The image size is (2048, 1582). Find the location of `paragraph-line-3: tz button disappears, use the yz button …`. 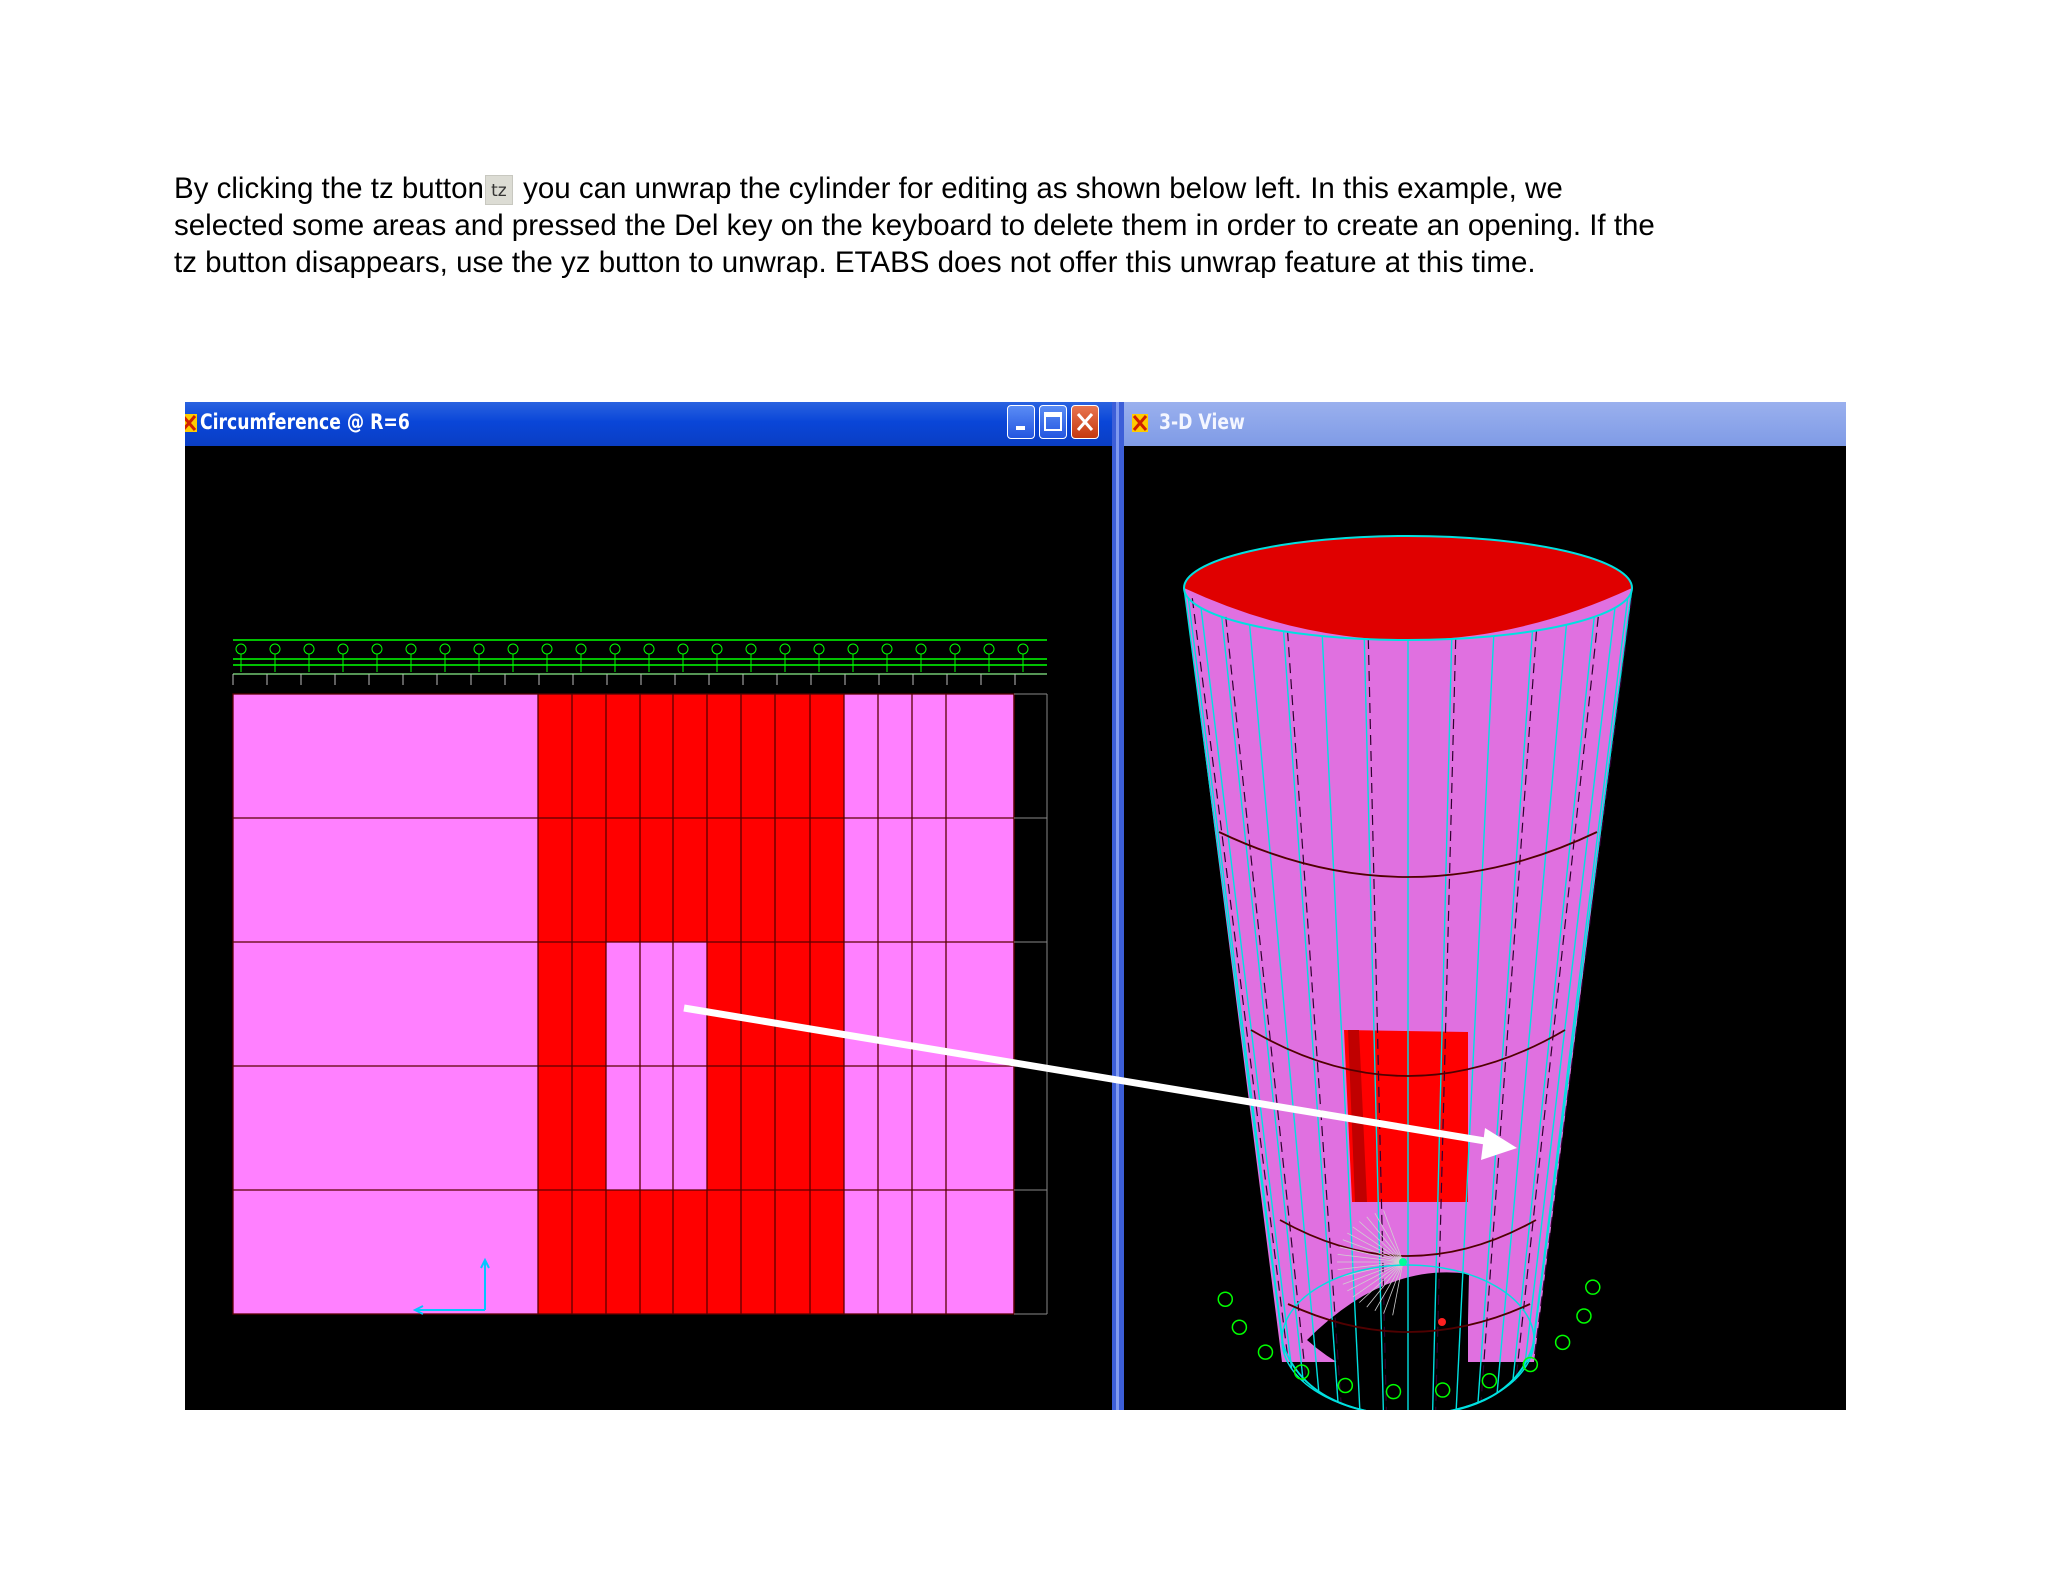

paragraph-line-3: tz button disappears, use the yz button … is located at coordinates (855, 262).